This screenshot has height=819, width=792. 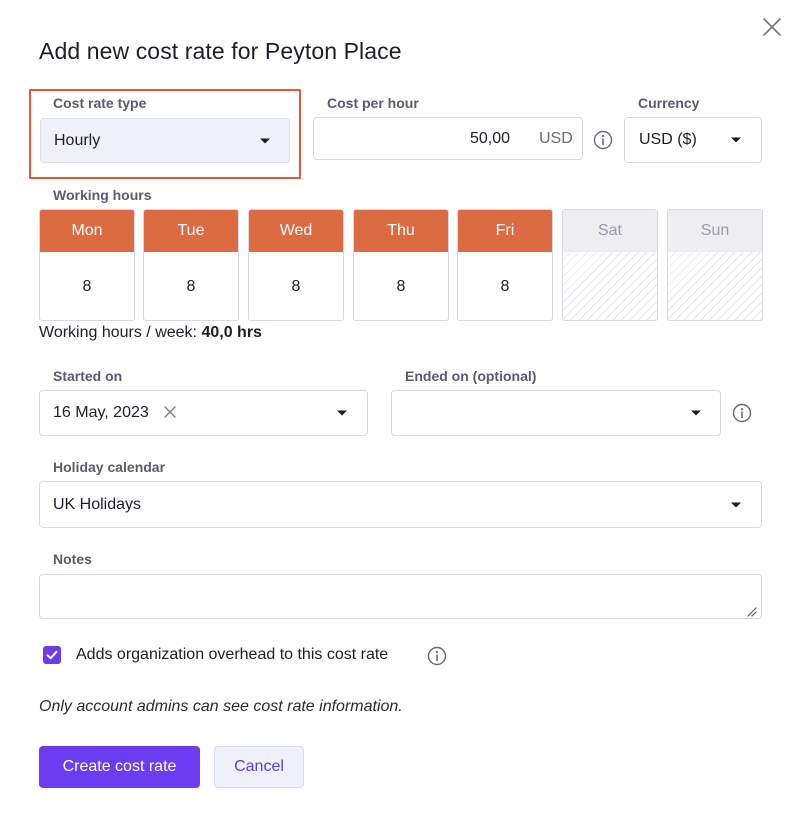 I want to click on holiday-calendar-select: UK Holidays, so click(x=400, y=504).